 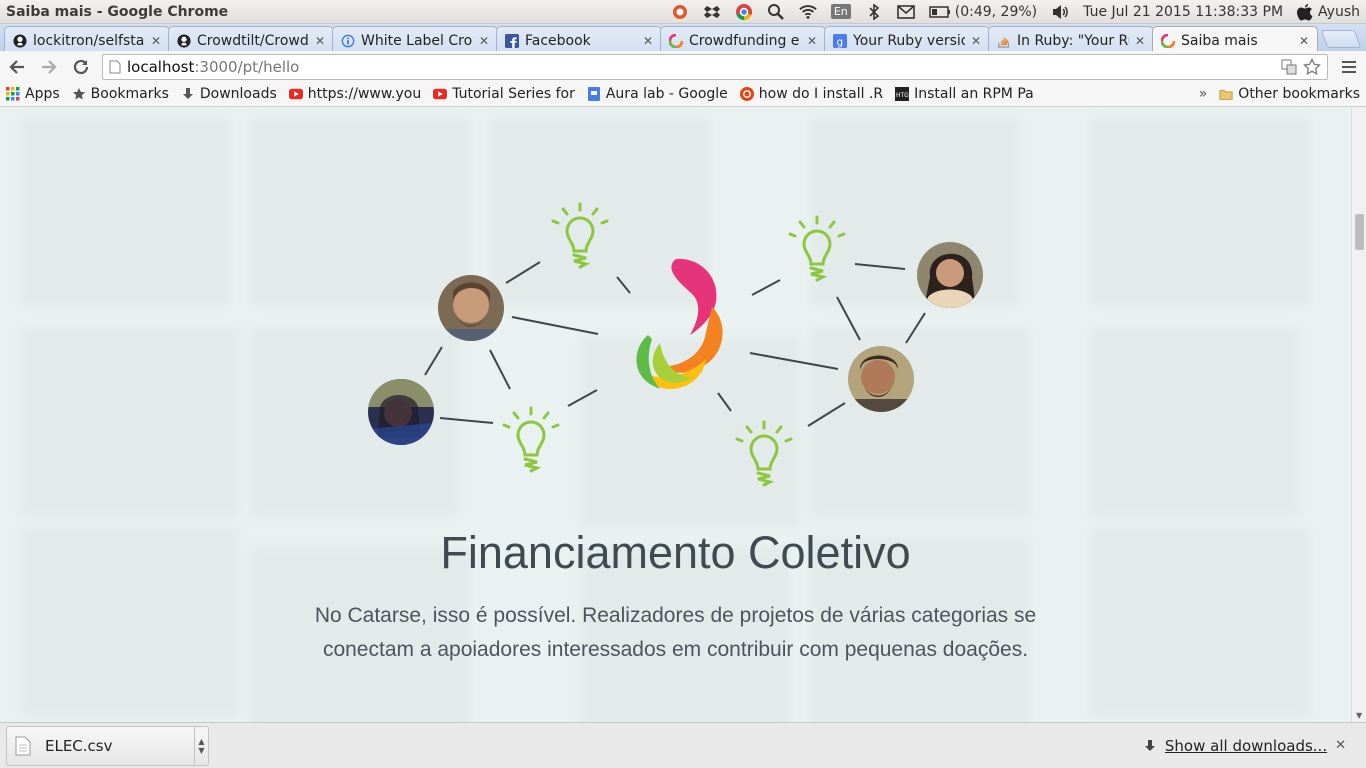 What do you see at coordinates (939, 11) in the screenshot?
I see `battery-icon` at bounding box center [939, 11].